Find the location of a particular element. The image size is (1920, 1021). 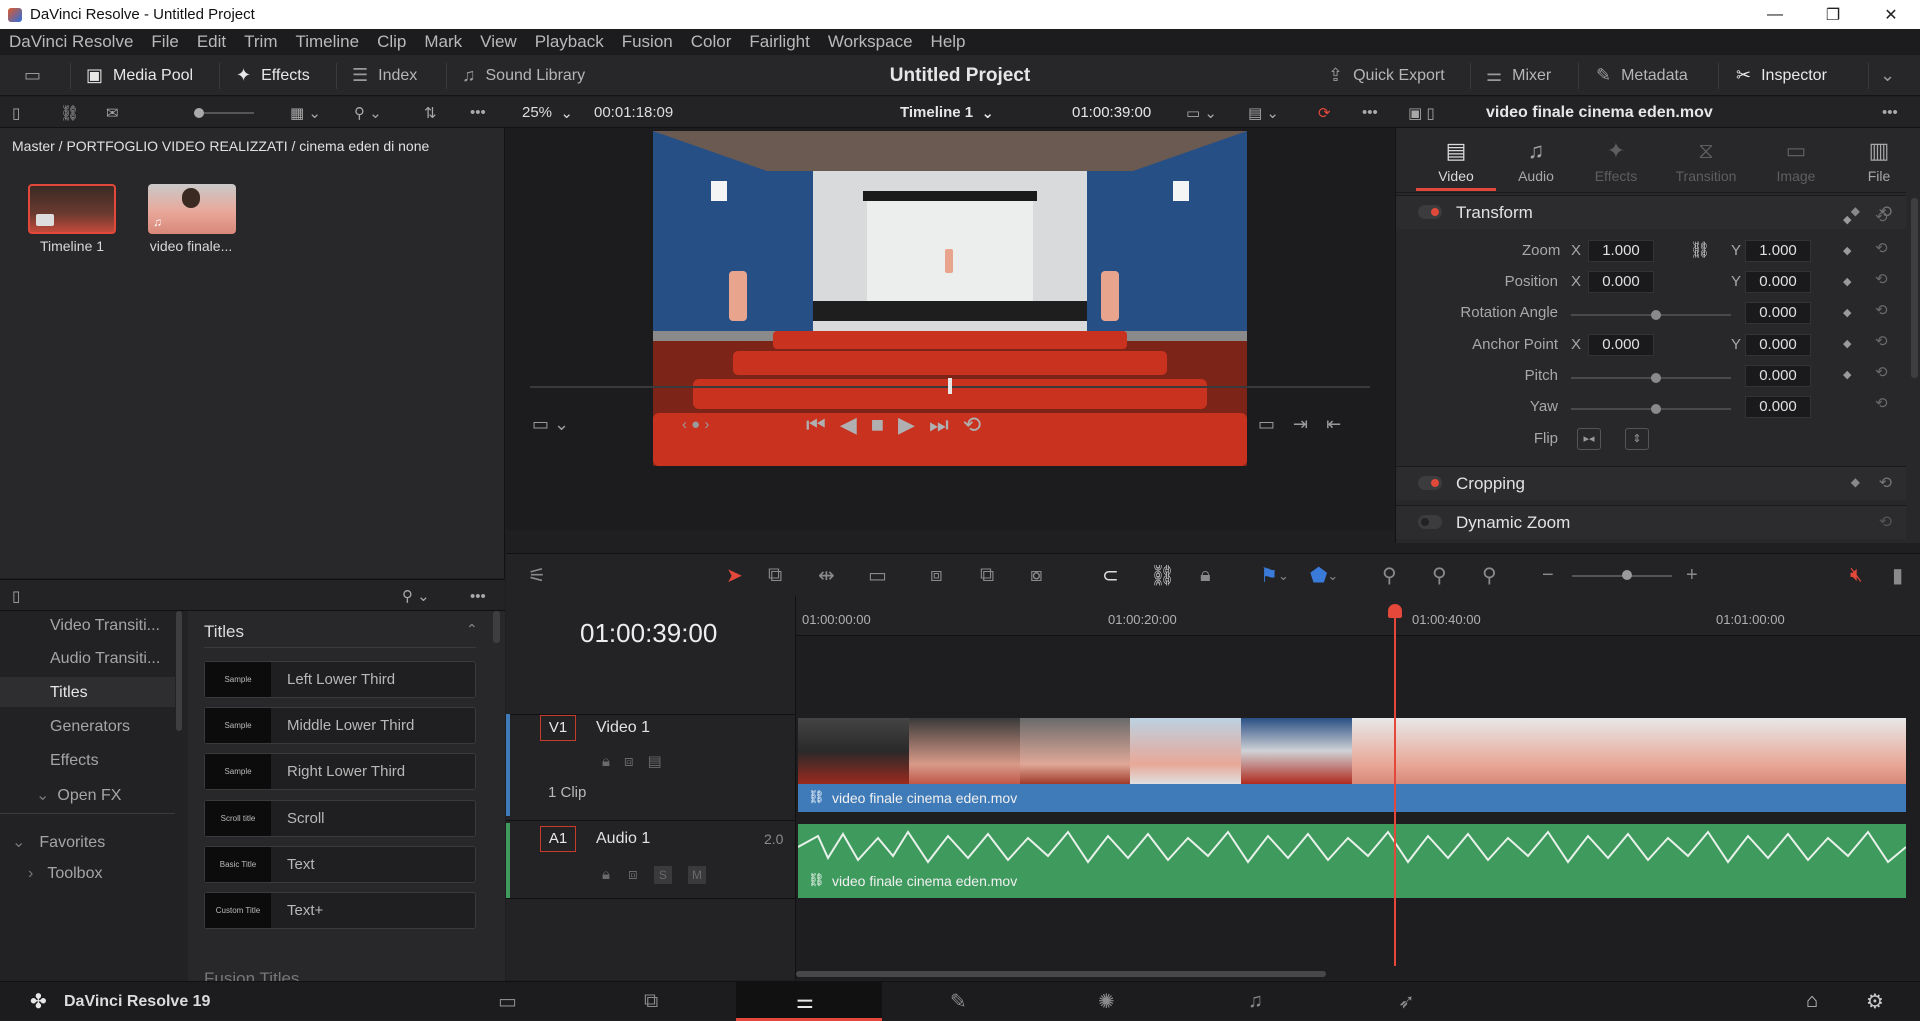

timeline-view-options-icon: ⚟ is located at coordinates (537, 575).